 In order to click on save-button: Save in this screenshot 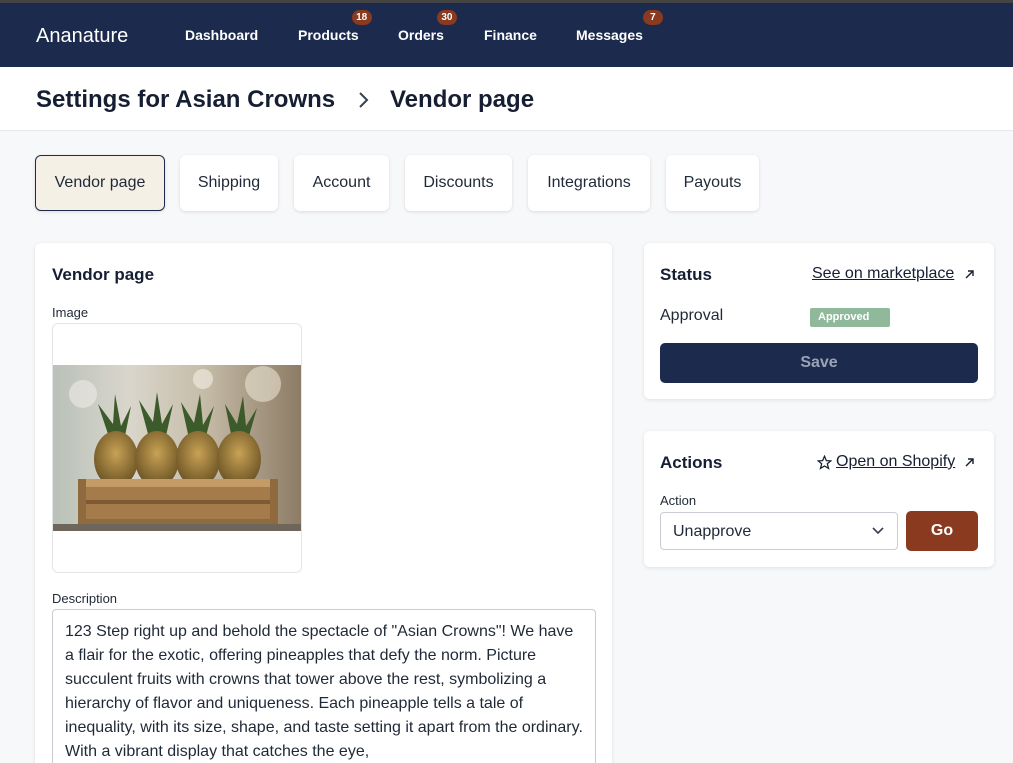, I will do `click(819, 363)`.